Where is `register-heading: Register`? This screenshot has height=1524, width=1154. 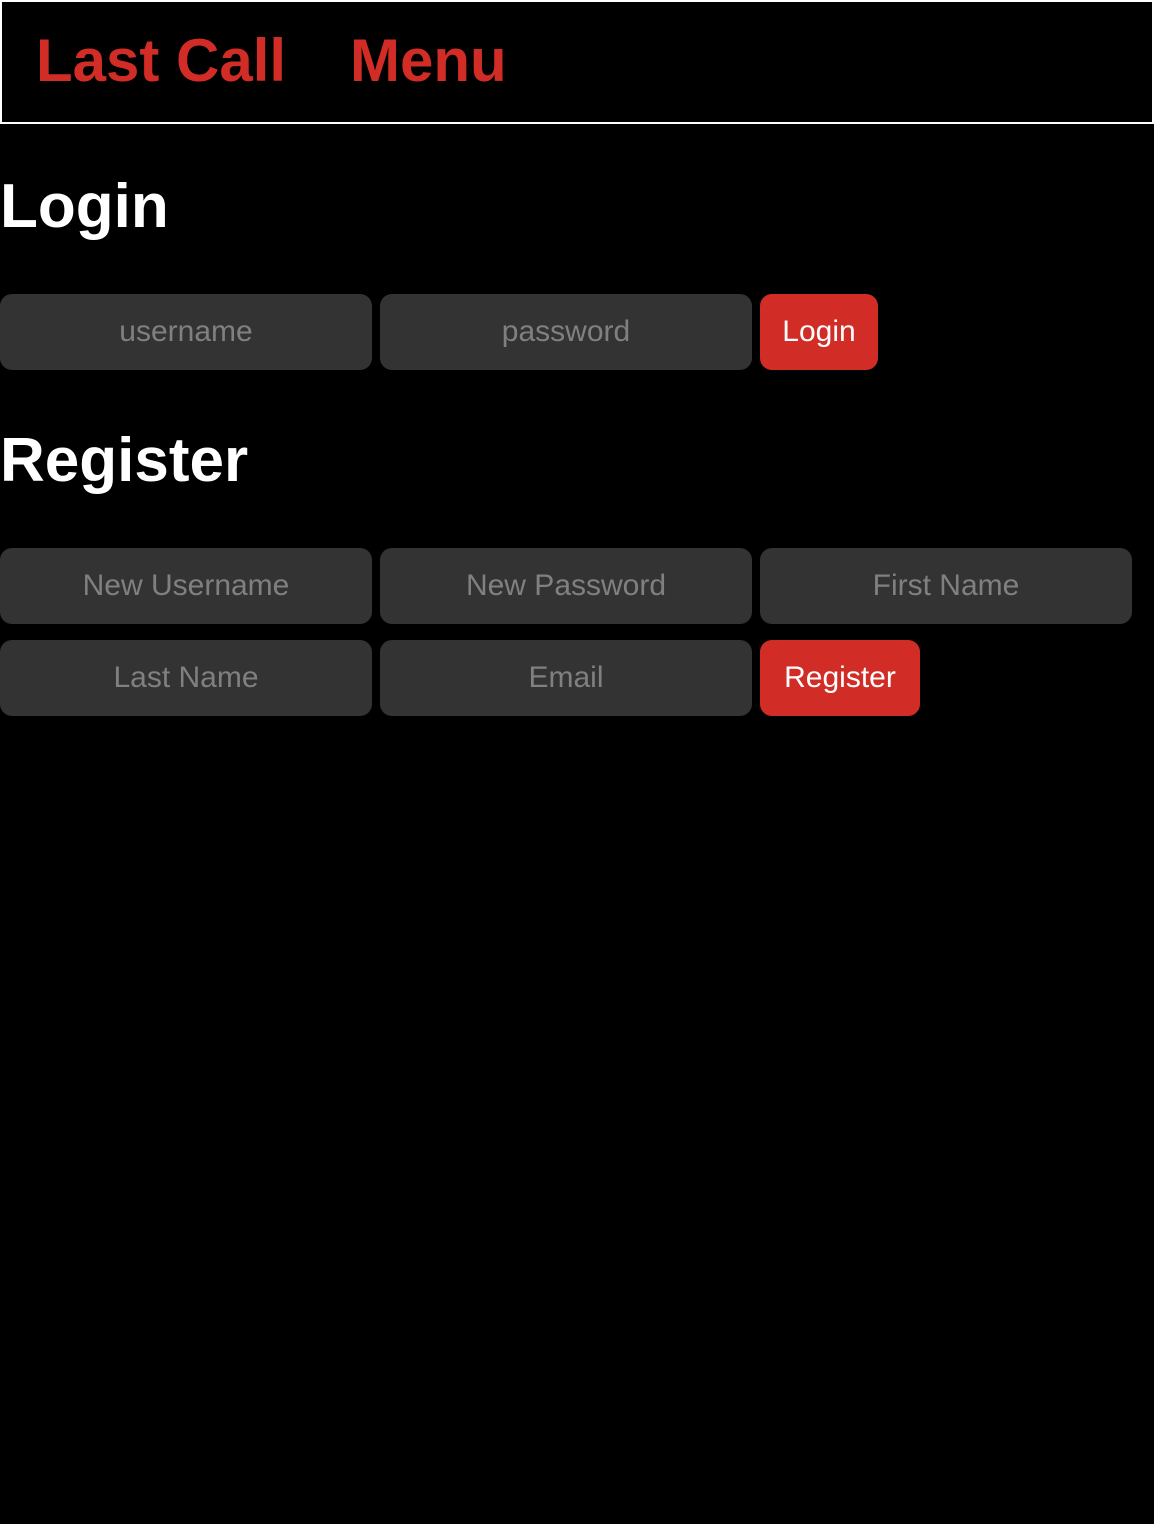 register-heading: Register is located at coordinates (124, 460).